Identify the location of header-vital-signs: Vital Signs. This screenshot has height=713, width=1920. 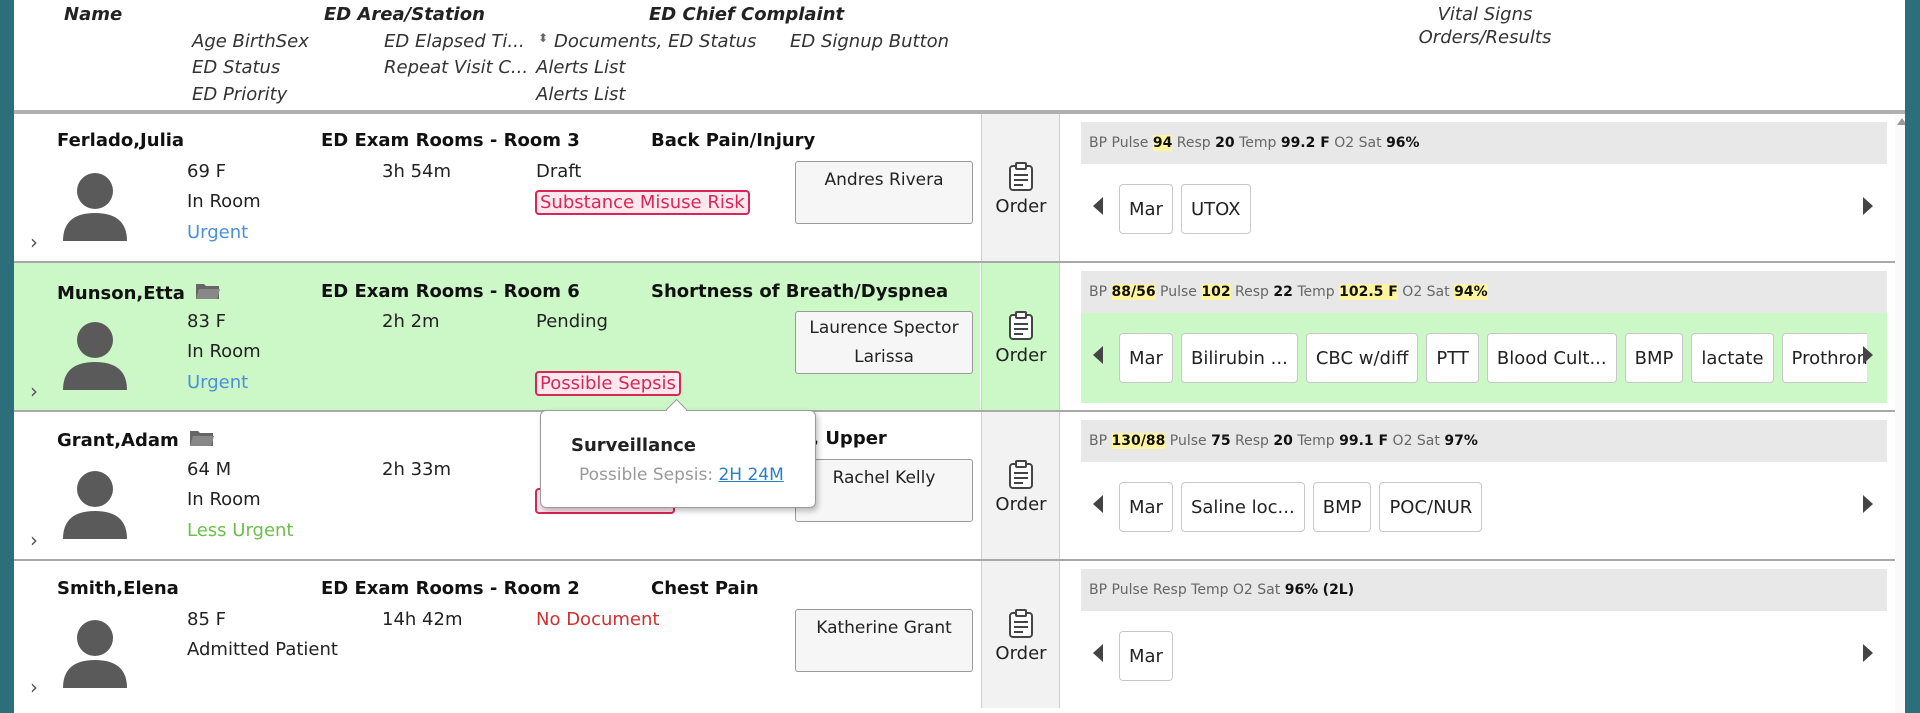
(1485, 14).